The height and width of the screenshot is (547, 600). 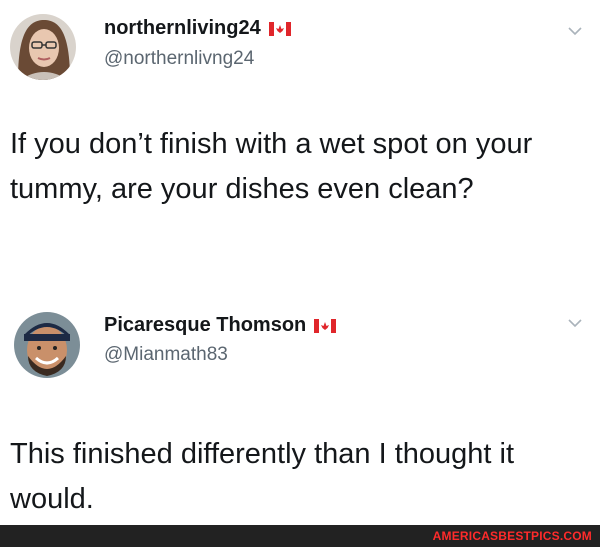 I want to click on watermark-text: AMERICASBESTPICS.COM, so click(x=512, y=536).